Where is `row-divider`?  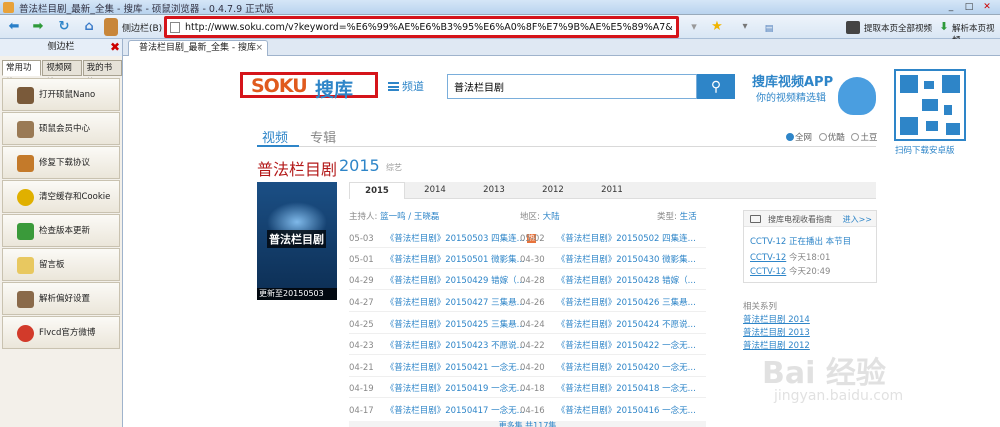
row-divider is located at coordinates (527, 333).